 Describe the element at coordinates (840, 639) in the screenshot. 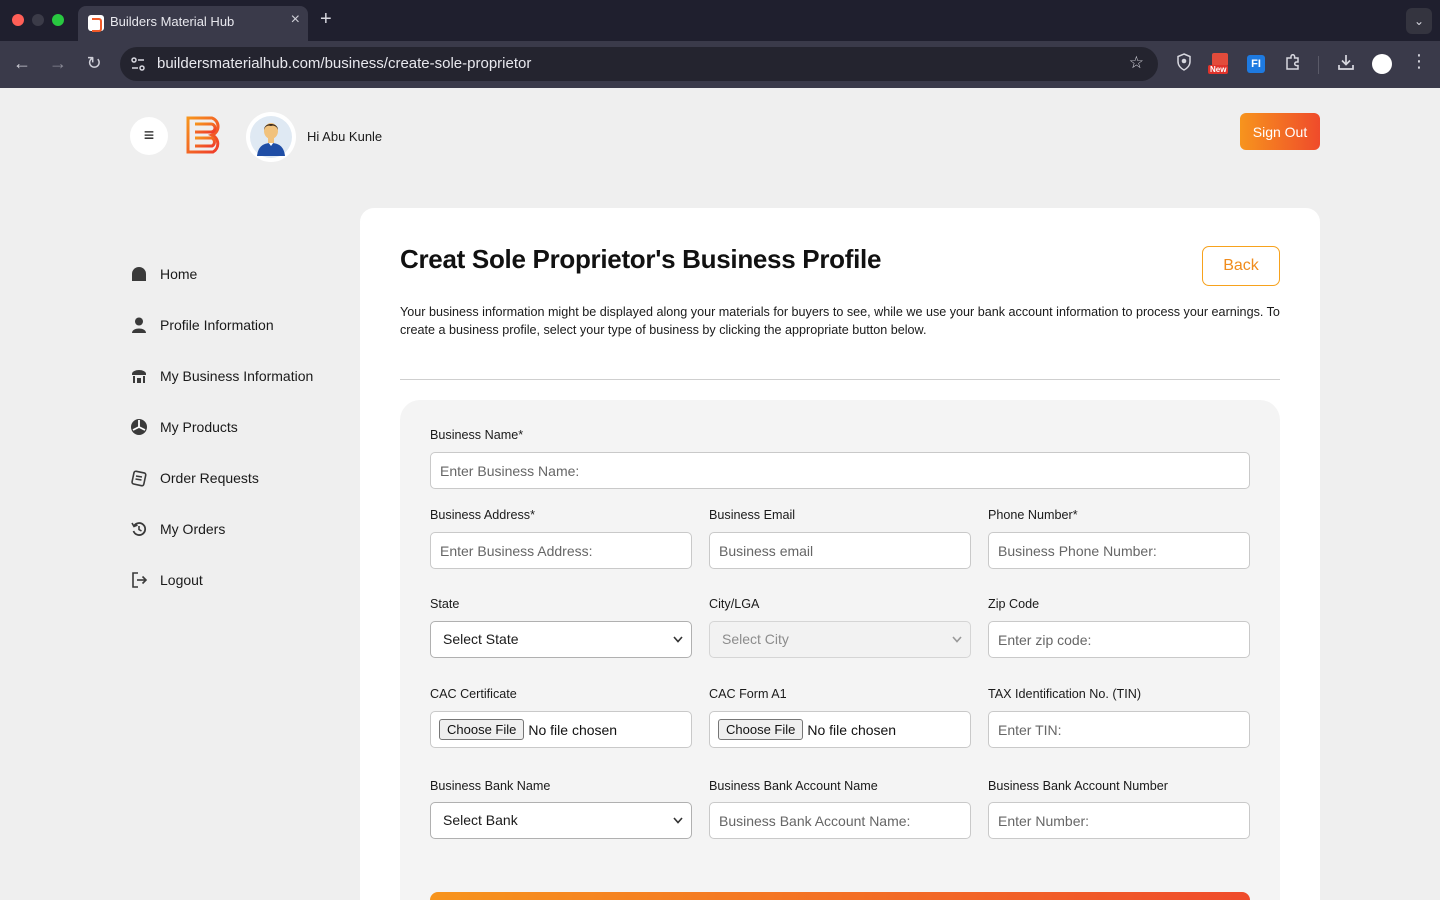

I see `city-select: Select City` at that location.